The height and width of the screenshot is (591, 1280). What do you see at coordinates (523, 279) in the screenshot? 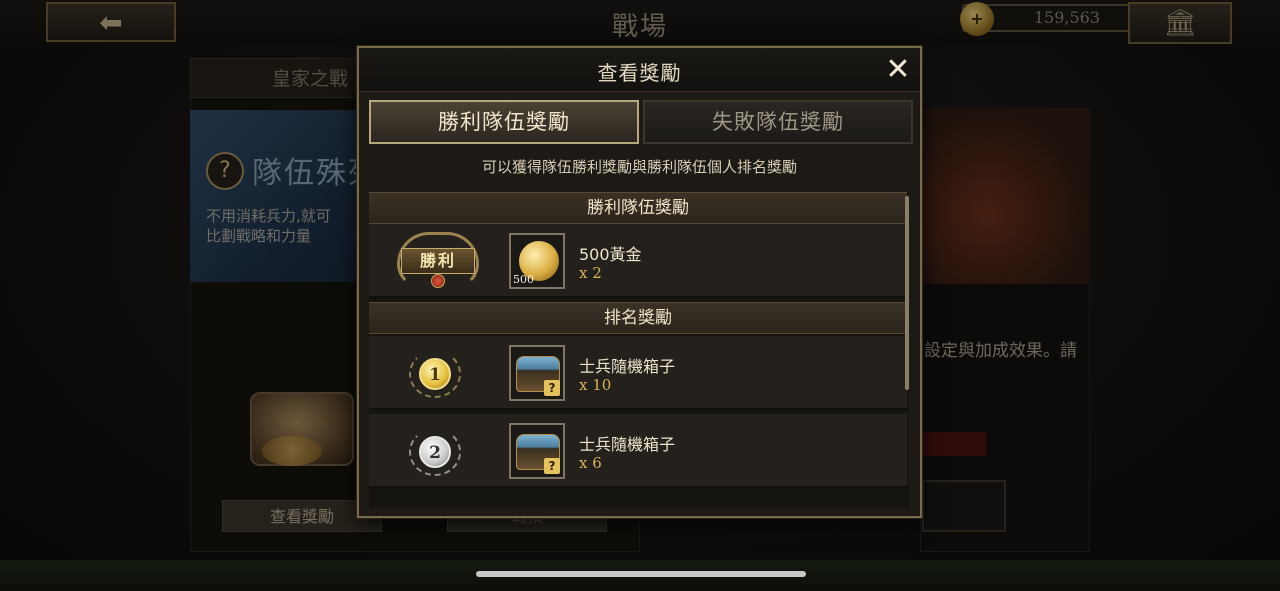
I see `item-icon-count: 500` at bounding box center [523, 279].